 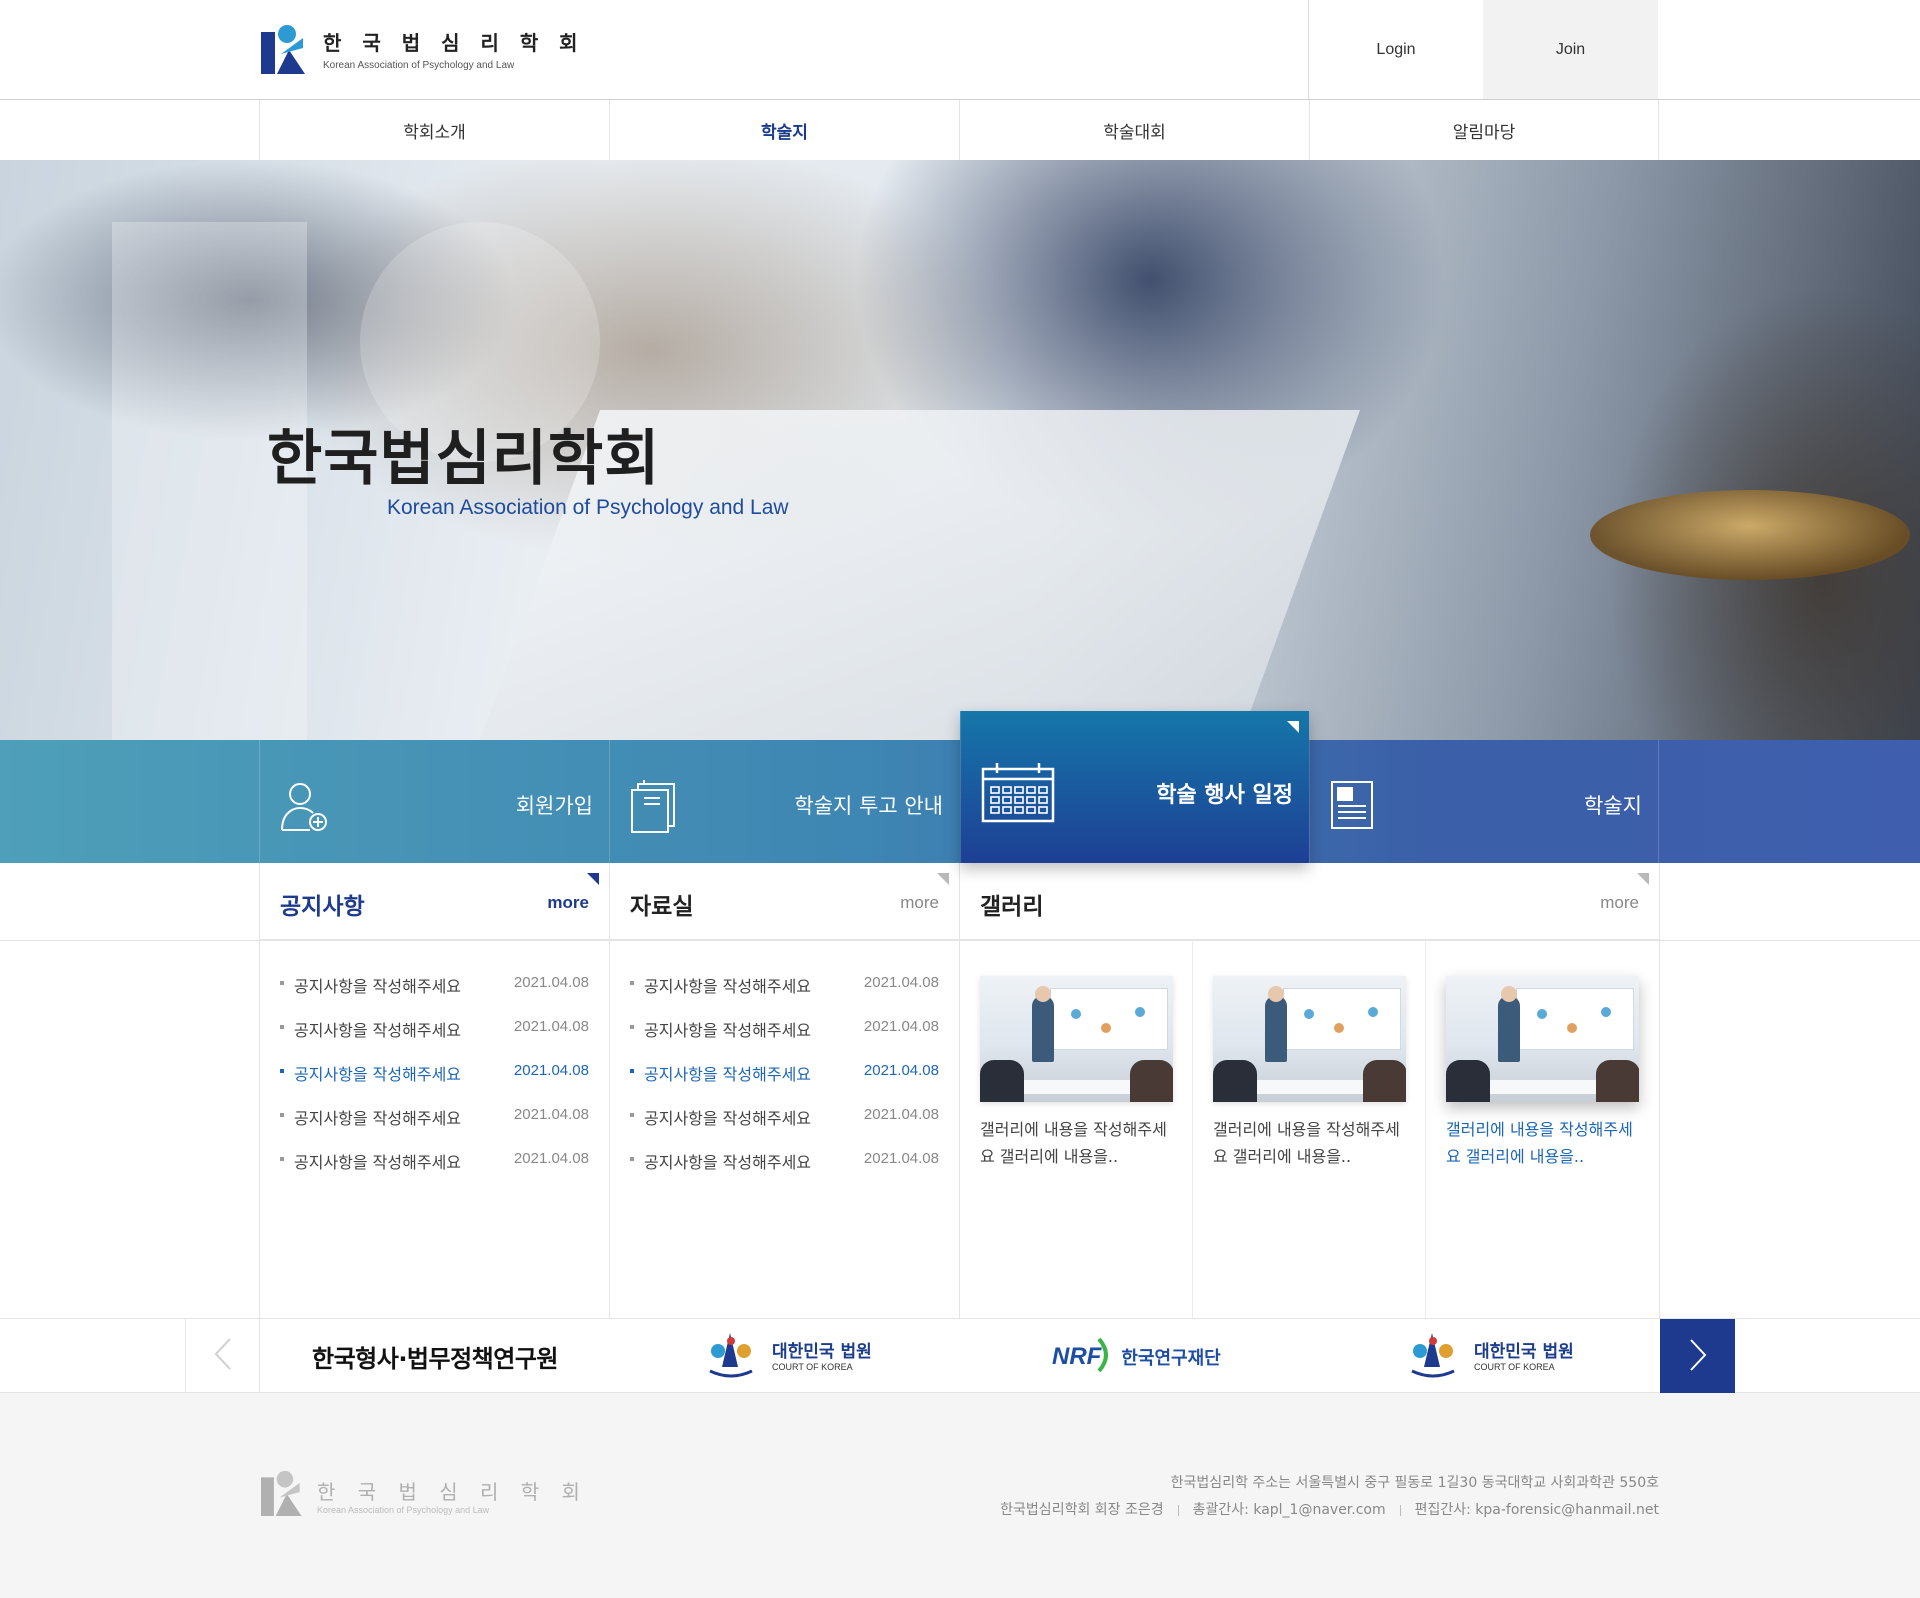 I want to click on carousel-prev-button, so click(x=222, y=1356).